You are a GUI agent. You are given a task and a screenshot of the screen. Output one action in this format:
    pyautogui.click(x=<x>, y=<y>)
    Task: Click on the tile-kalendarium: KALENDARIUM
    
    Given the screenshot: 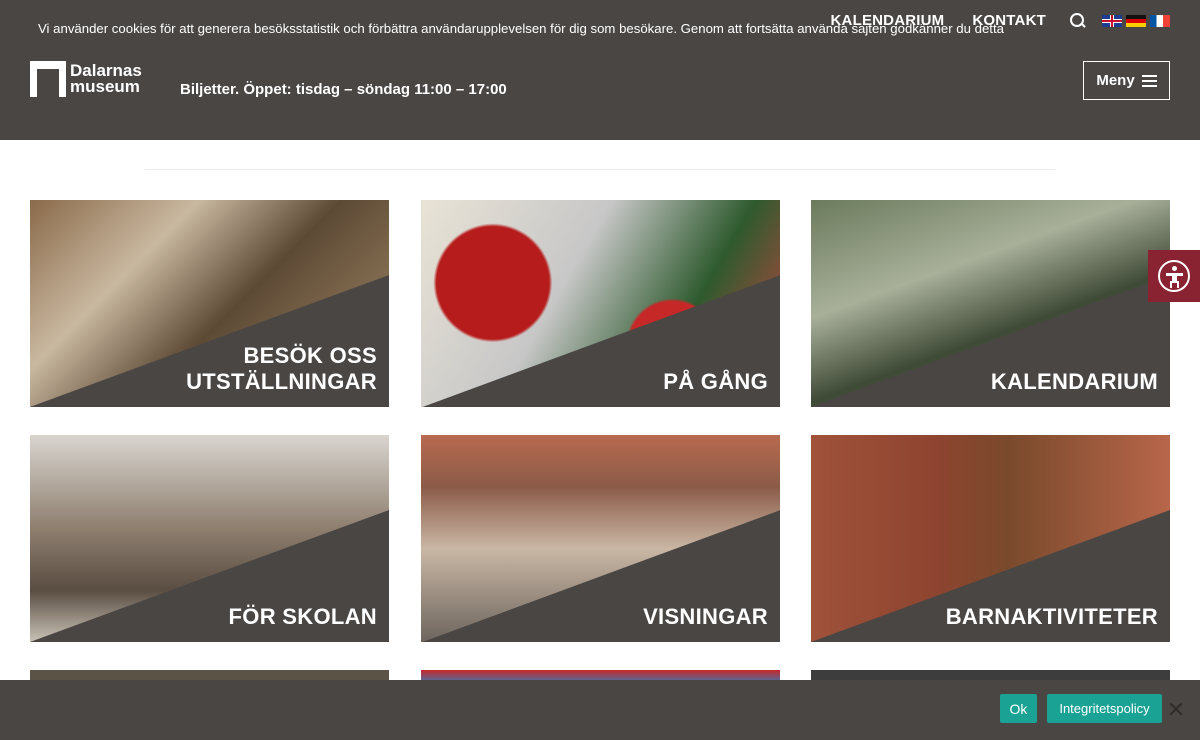 What is the action you would take?
    pyautogui.click(x=990, y=303)
    